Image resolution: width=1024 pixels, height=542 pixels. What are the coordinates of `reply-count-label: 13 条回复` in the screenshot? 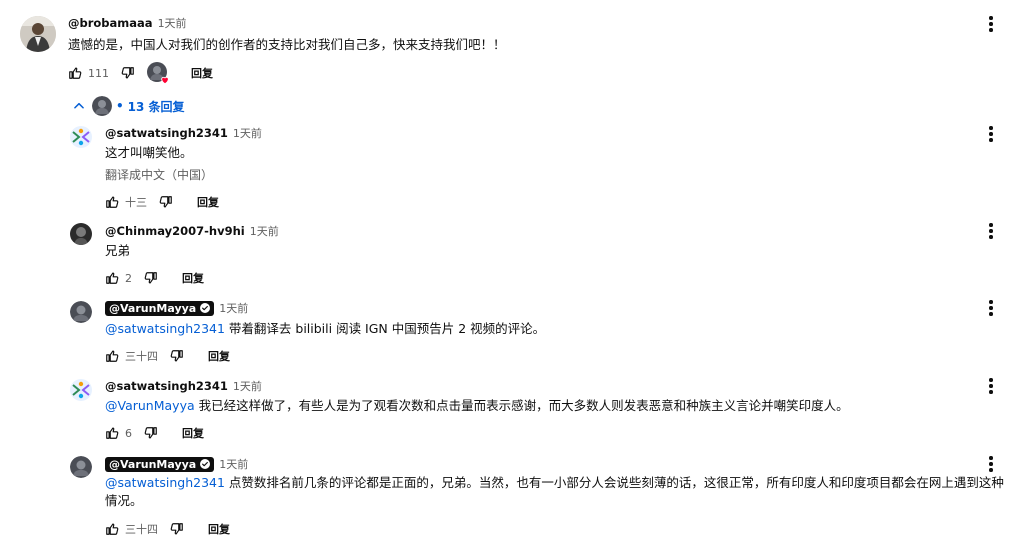 It's located at (156, 106).